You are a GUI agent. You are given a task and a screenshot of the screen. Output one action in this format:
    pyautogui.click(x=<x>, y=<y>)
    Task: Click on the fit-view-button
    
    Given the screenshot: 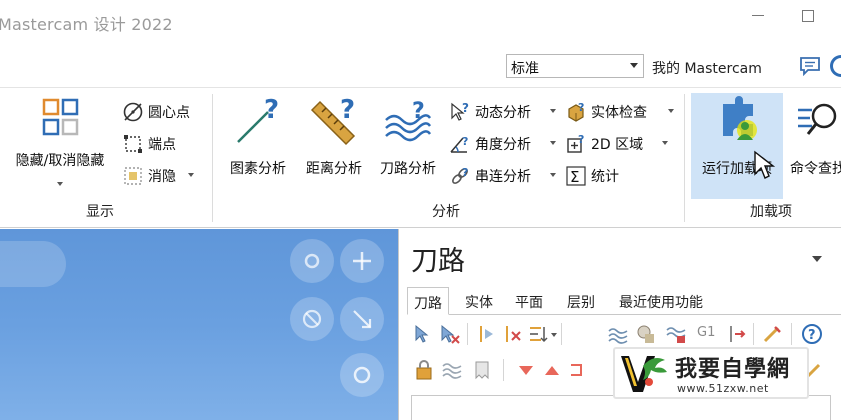 What is the action you would take?
    pyautogui.click(x=362, y=319)
    